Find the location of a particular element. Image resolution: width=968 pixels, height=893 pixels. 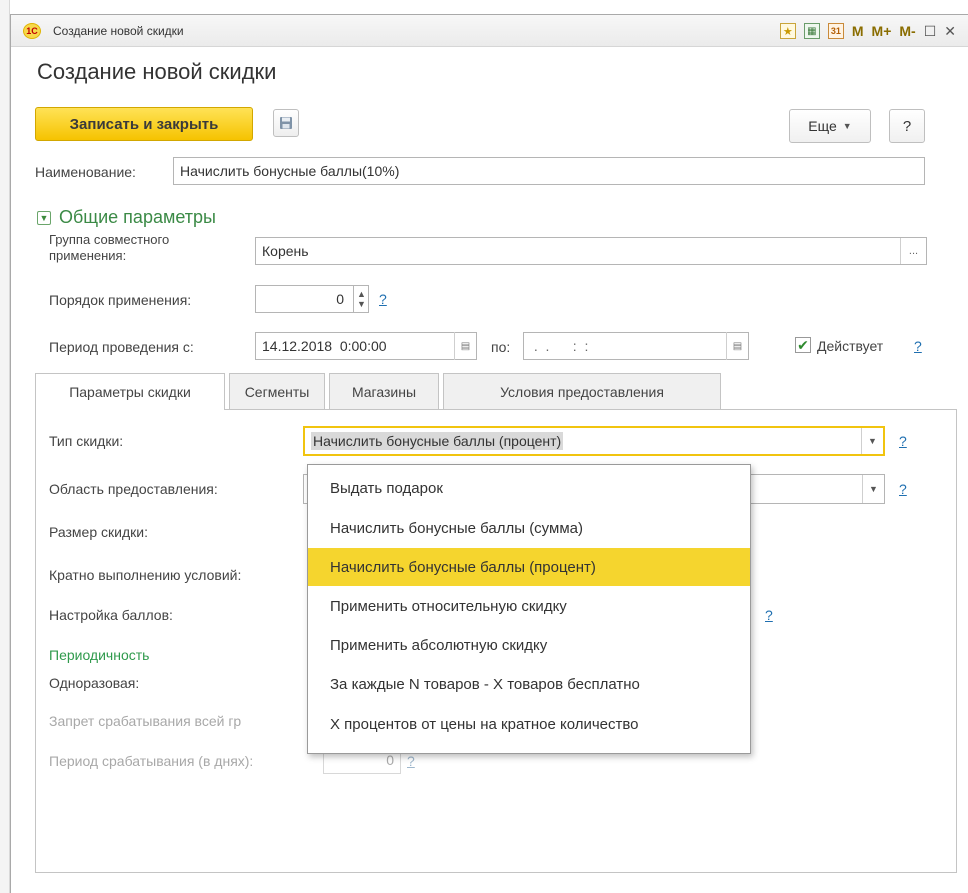

period-from-value: 14.12.2018 0:00:00 is located at coordinates (324, 346).